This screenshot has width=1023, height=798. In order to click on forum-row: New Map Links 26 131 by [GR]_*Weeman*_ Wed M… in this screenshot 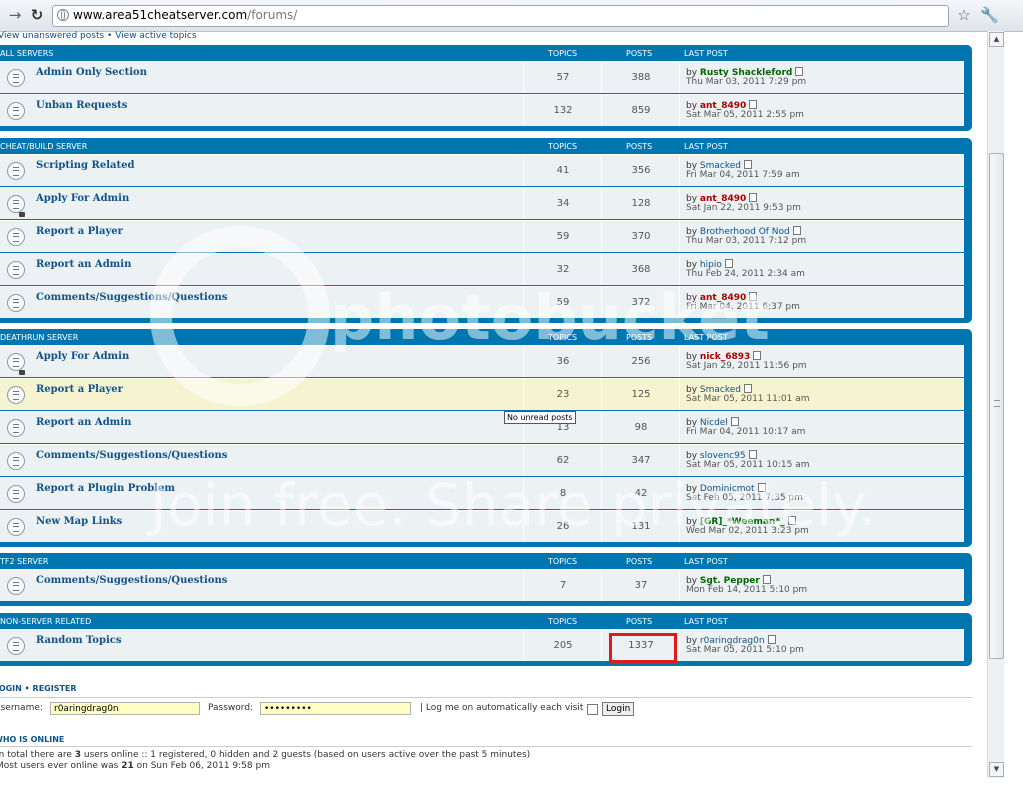, I will do `click(482, 526)`.